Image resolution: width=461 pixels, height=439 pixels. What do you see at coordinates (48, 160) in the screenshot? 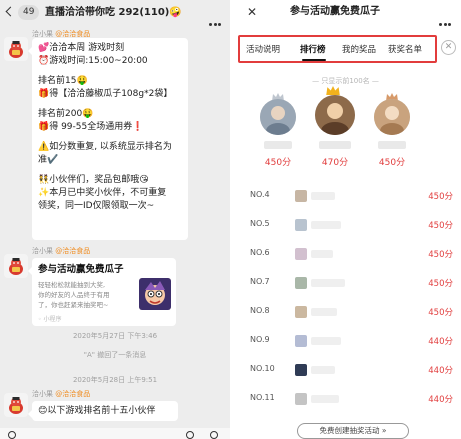
I see `message-line: 准✔️` at bounding box center [48, 160].